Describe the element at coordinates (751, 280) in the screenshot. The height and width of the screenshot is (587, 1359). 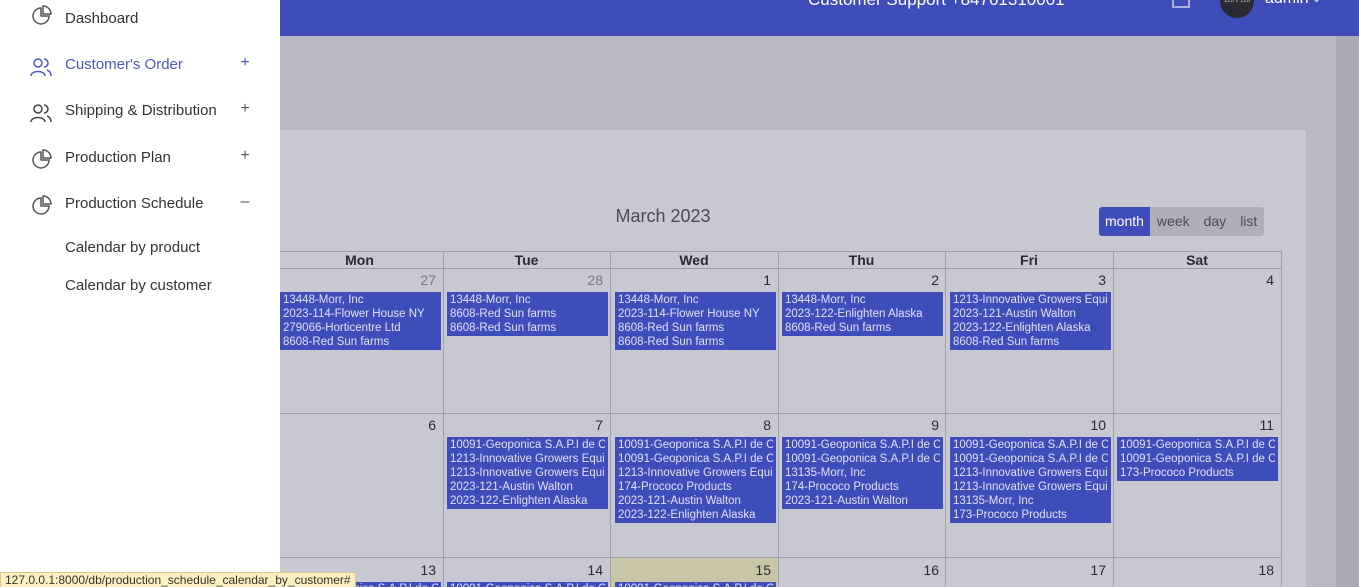
I see `day-number: 1` at that location.